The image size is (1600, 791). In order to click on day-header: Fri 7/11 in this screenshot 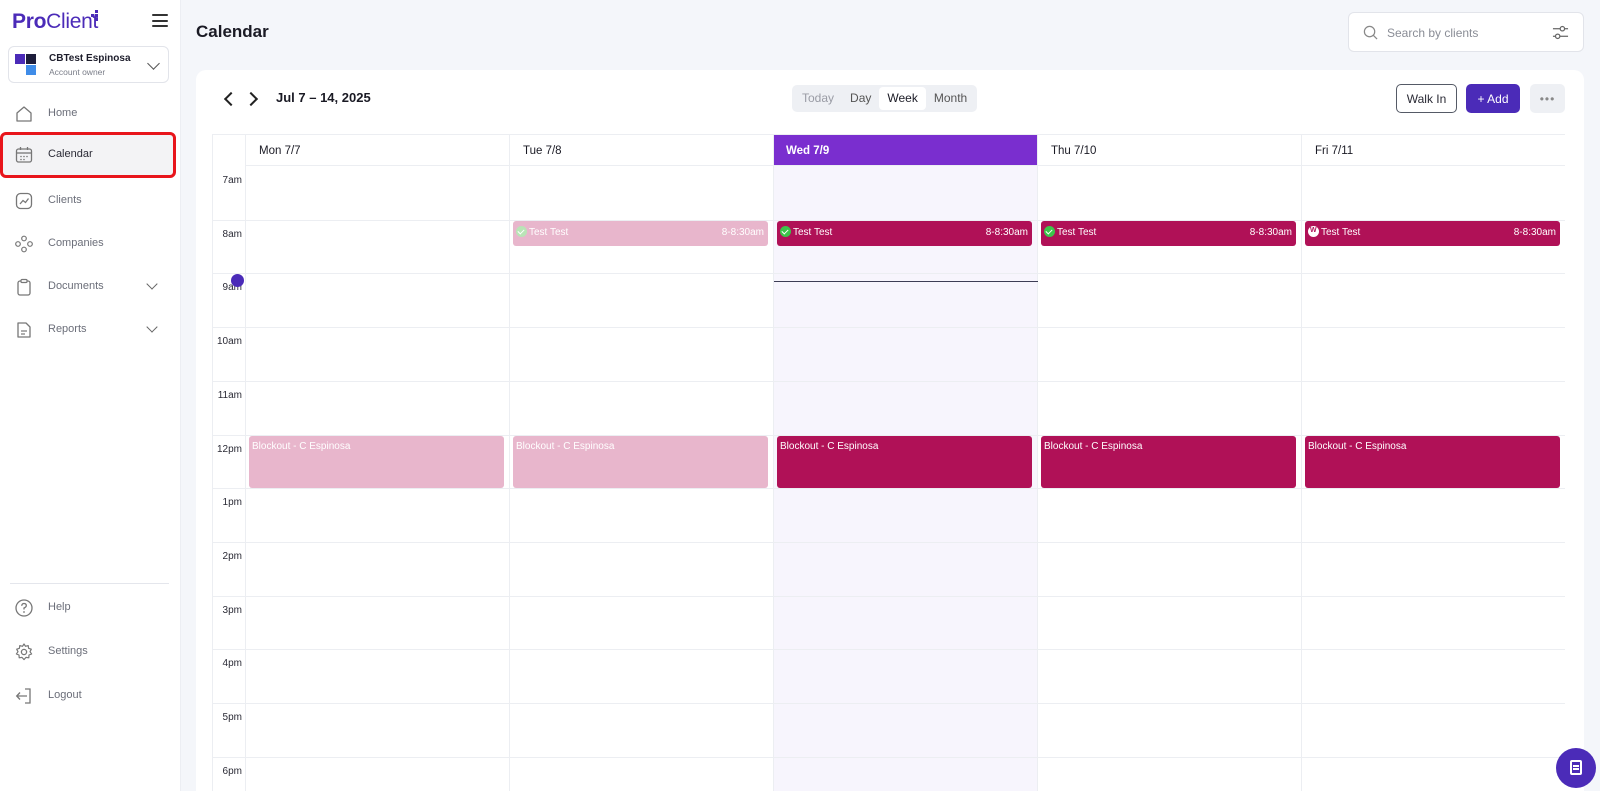, I will do `click(1433, 150)`.